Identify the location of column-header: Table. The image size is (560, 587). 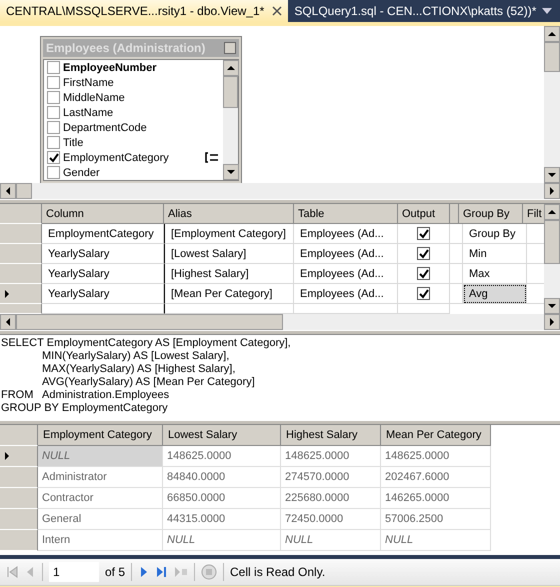
(346, 214).